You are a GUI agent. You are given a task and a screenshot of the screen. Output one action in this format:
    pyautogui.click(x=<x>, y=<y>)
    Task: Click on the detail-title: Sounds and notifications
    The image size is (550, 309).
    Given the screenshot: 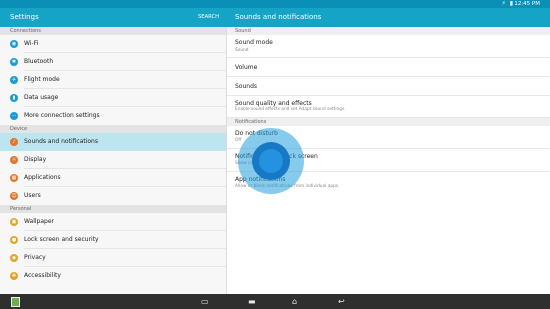 What is the action you would take?
    pyautogui.click(x=278, y=17)
    